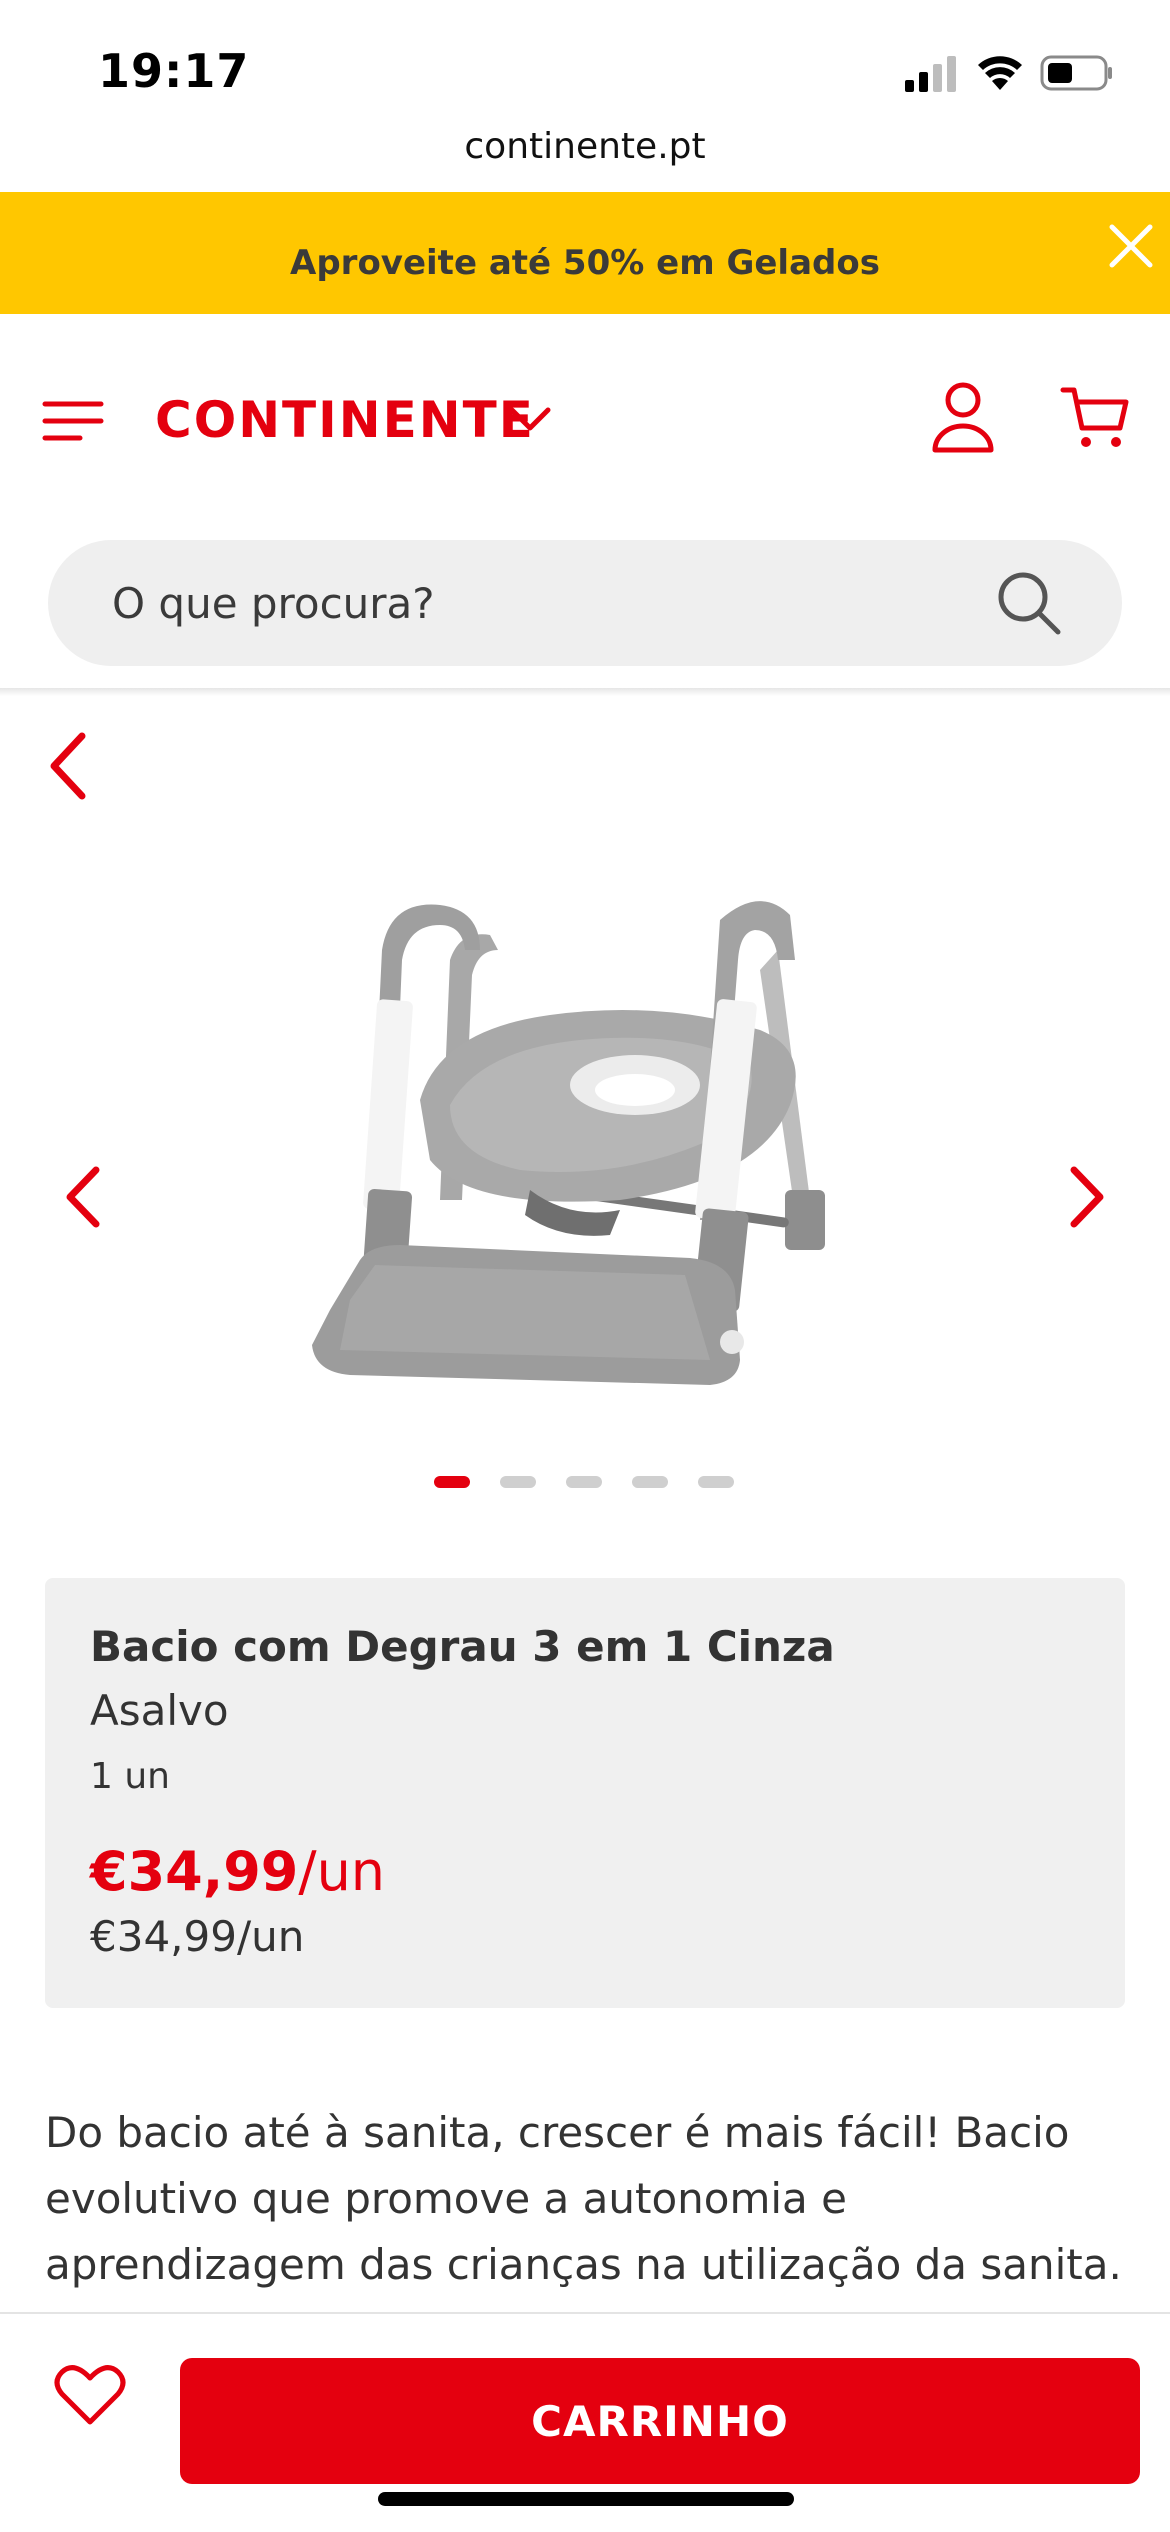 The image size is (1170, 2532). What do you see at coordinates (585, 1160) in the screenshot?
I see `product-image` at bounding box center [585, 1160].